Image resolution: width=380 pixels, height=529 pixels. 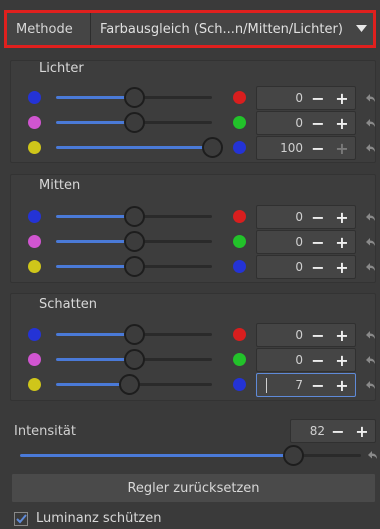 I want to click on checkmark-icon, so click(x=21, y=518).